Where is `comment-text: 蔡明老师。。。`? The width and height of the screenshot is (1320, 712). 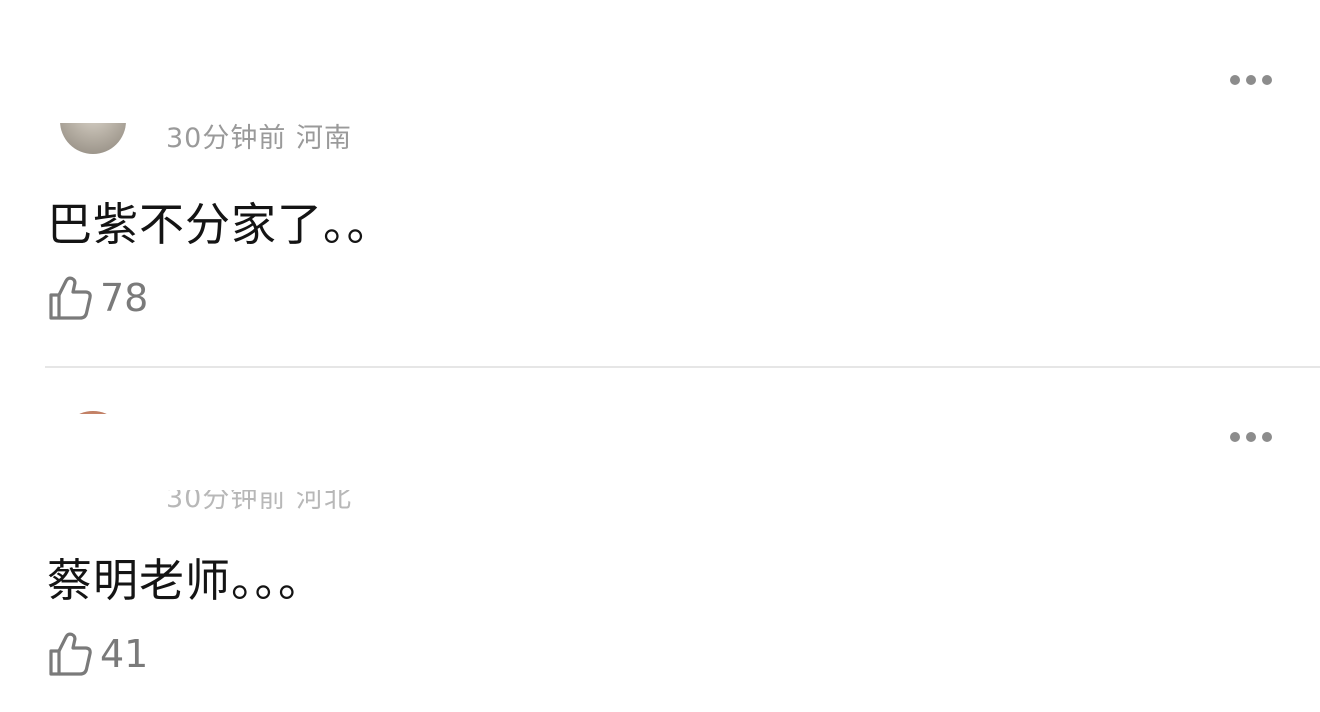 comment-text: 蔡明老师。。。 is located at coordinates (186, 580).